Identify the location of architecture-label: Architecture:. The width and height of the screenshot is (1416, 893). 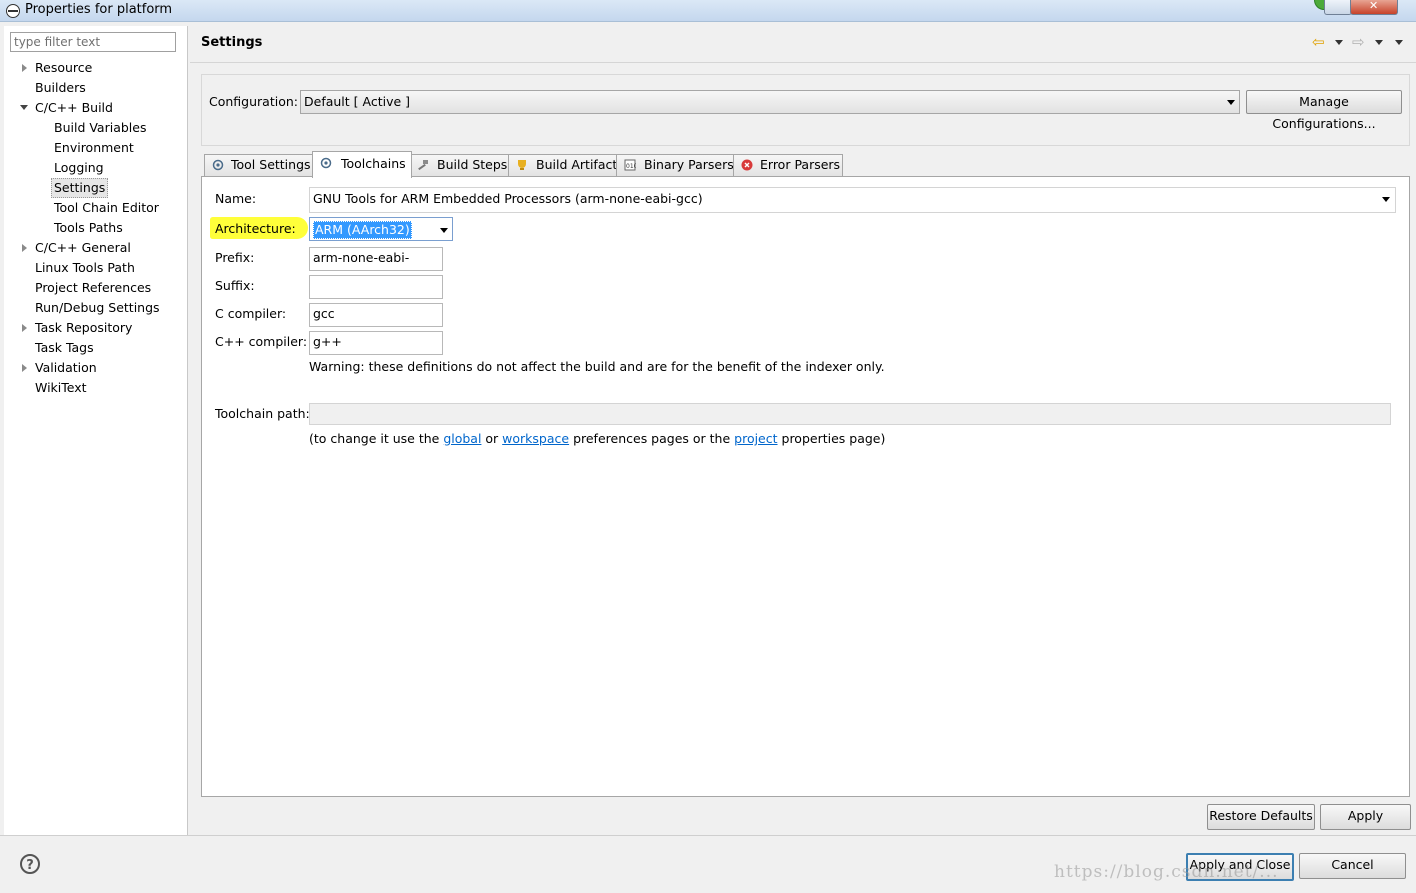
(255, 228).